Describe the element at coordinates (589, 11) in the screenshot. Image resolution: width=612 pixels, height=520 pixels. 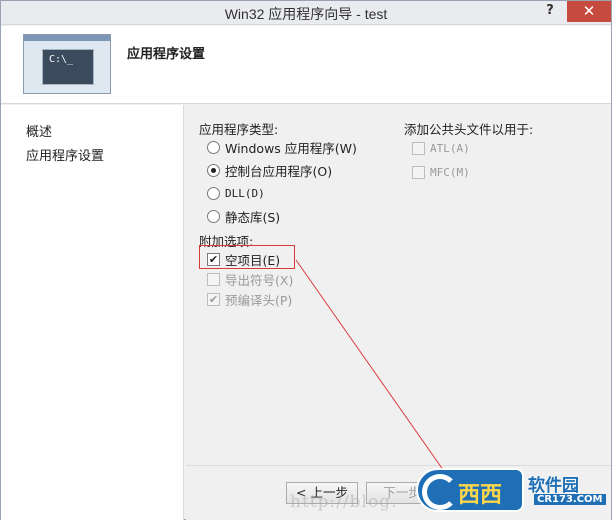
I see `close-button: ✕` at that location.